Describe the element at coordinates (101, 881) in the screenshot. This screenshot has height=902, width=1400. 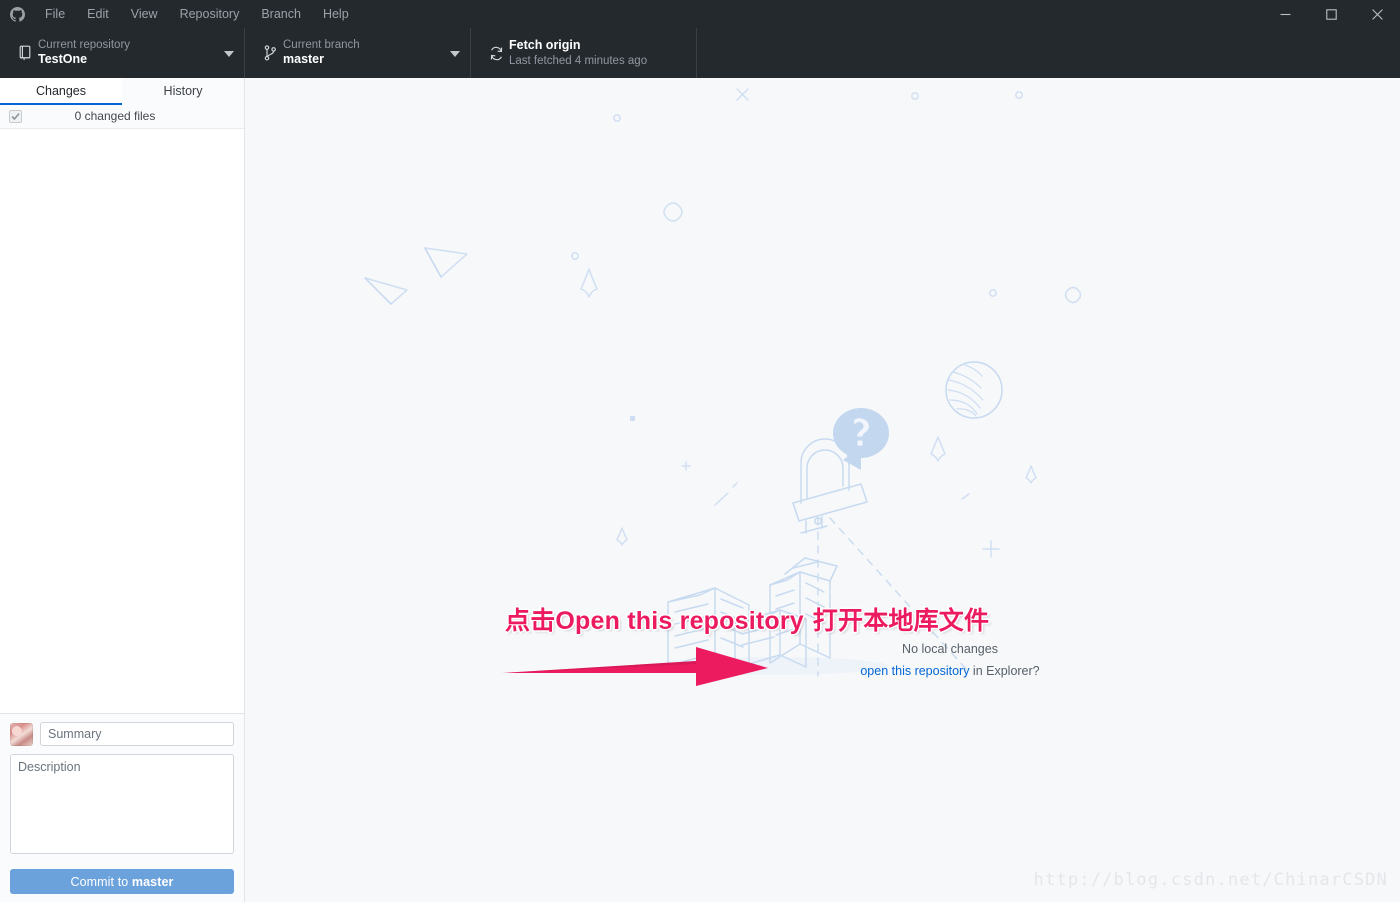
I see `commit-button-prefix: Commit to` at that location.